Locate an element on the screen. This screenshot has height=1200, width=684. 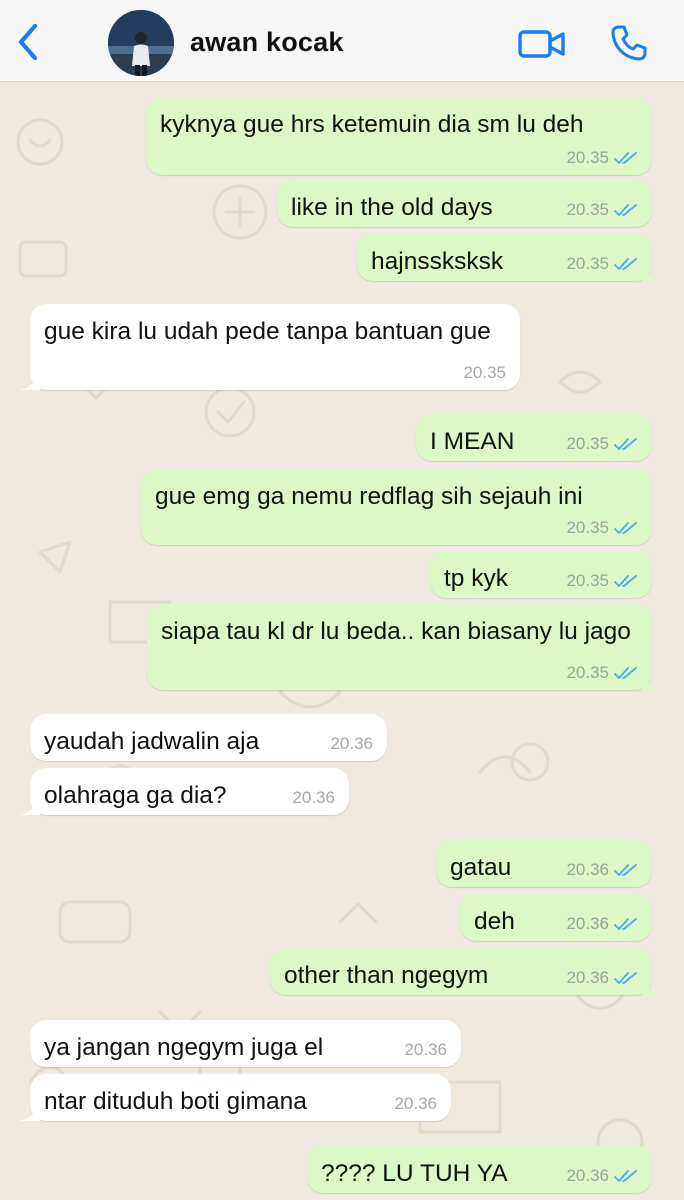
message-bubble-outgoing: ???? LU TUH YA 20.36 is located at coordinates (479, 1169).